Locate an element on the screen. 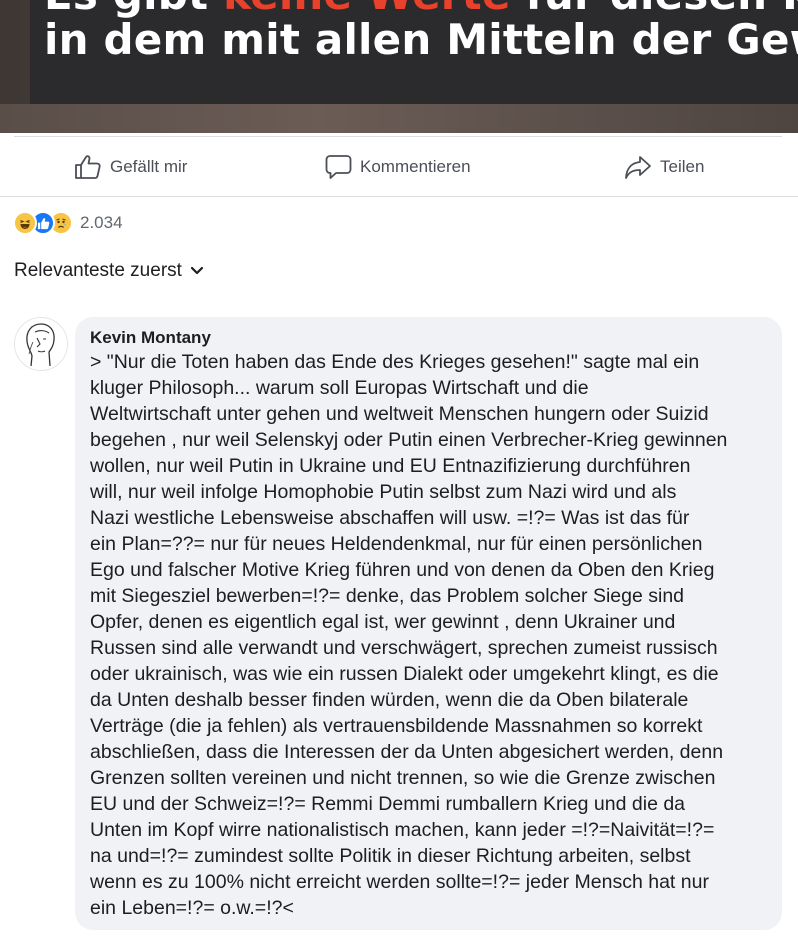 This screenshot has width=798, height=940. comment-sort-dropdown: Relevanteste zuerst is located at coordinates (109, 271).